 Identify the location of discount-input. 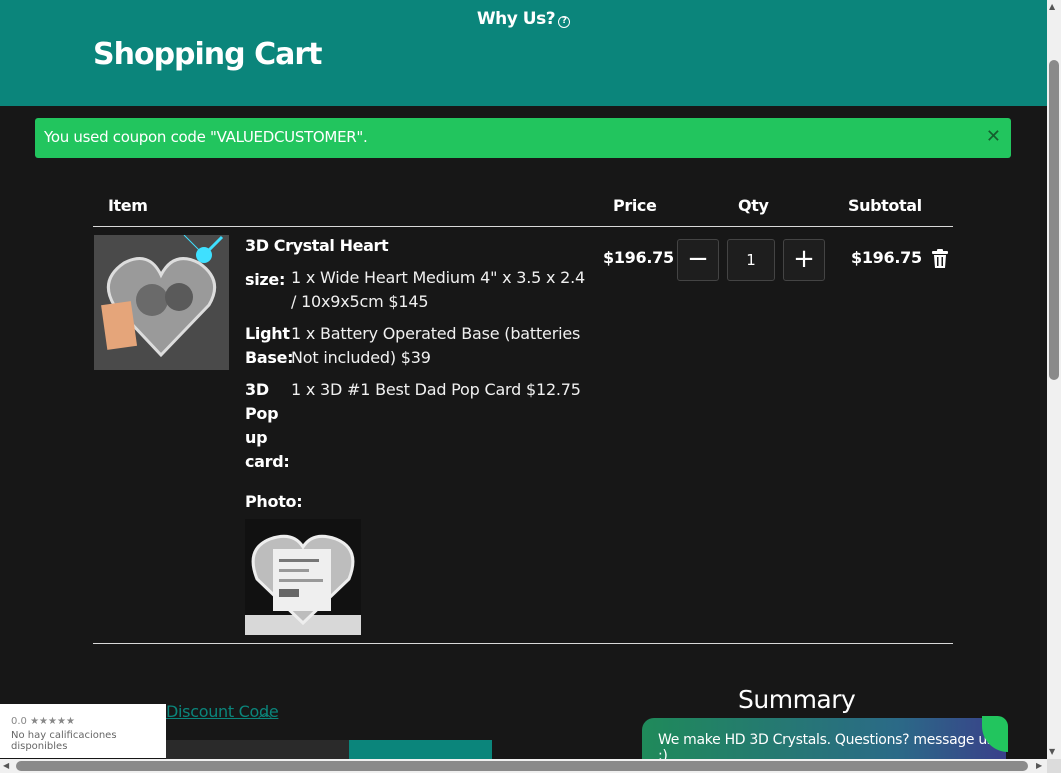
(257, 750).